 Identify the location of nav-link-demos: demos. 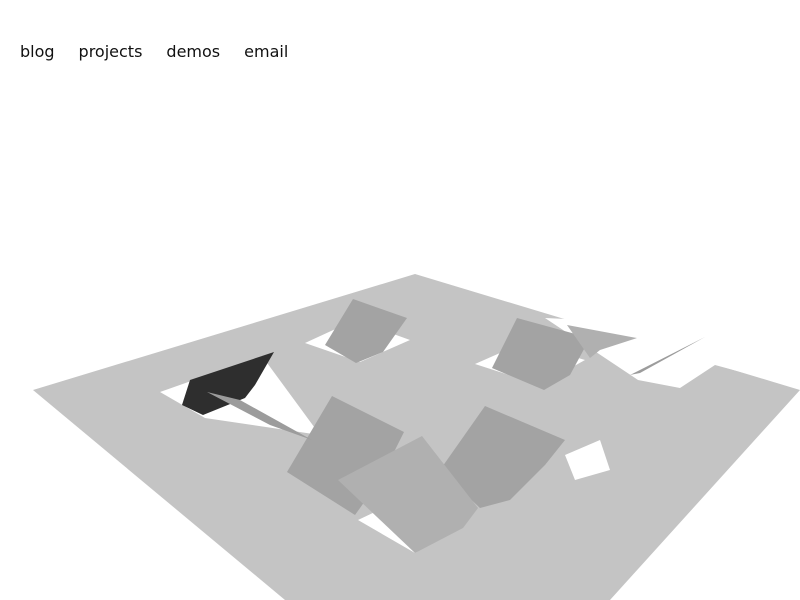
(193, 52).